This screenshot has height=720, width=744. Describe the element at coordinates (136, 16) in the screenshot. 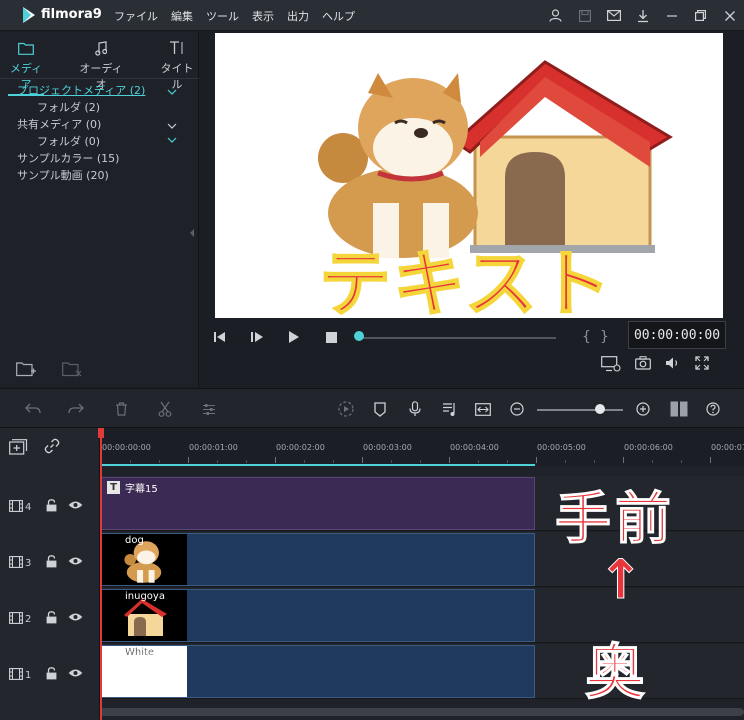

I see `menu-file: ファイル` at that location.